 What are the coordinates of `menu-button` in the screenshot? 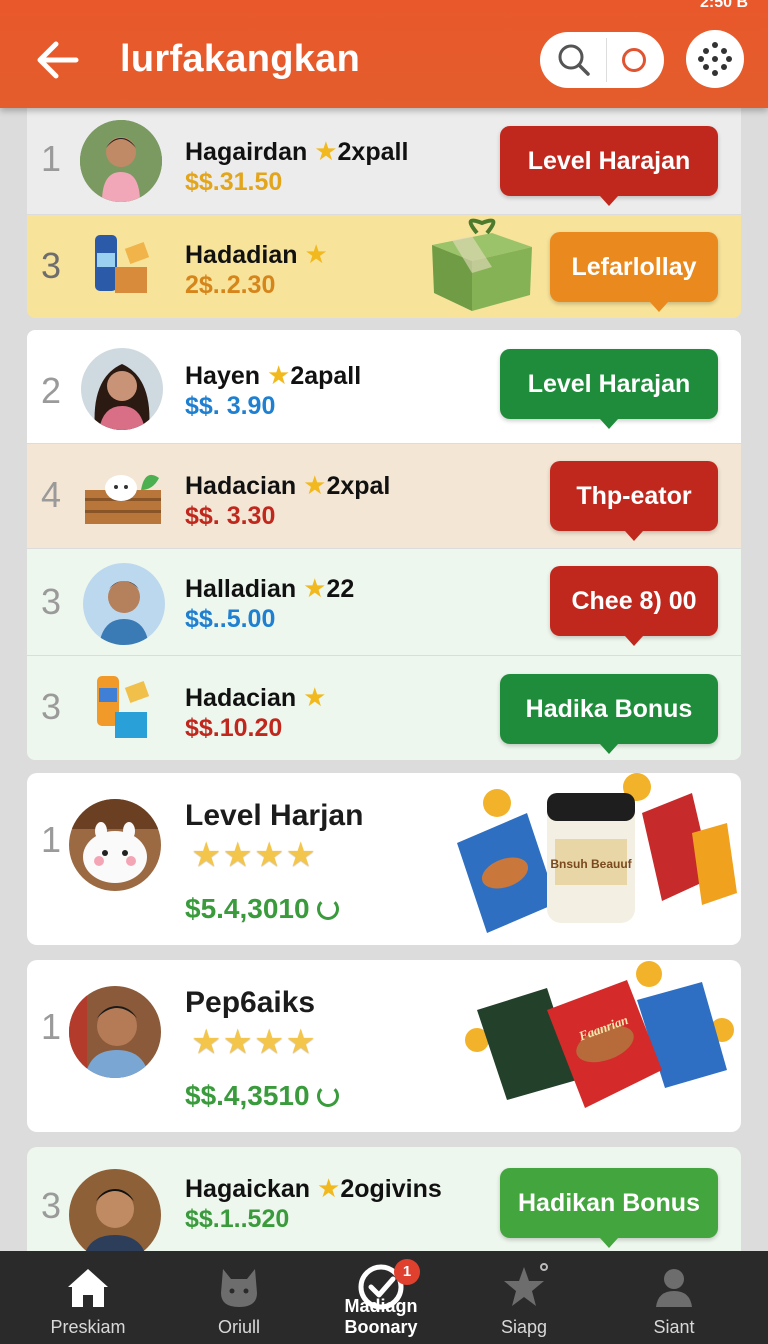 It's located at (715, 59).